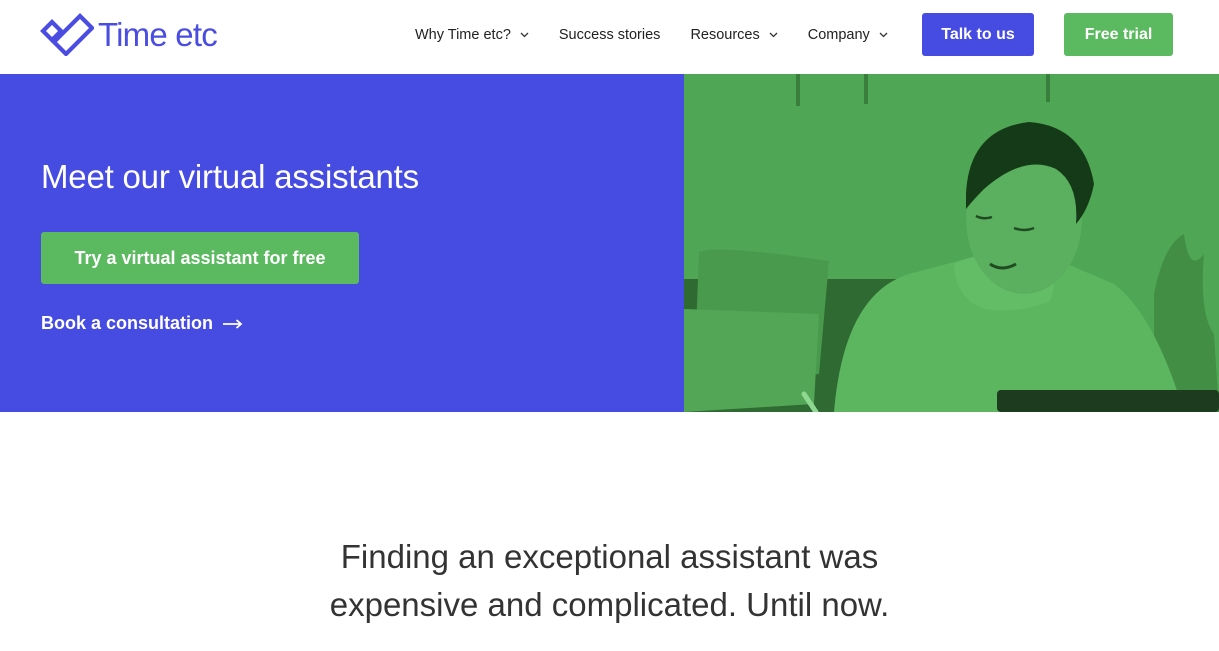 This screenshot has height=651, width=1219. I want to click on nav-item-company: Company, so click(848, 35).